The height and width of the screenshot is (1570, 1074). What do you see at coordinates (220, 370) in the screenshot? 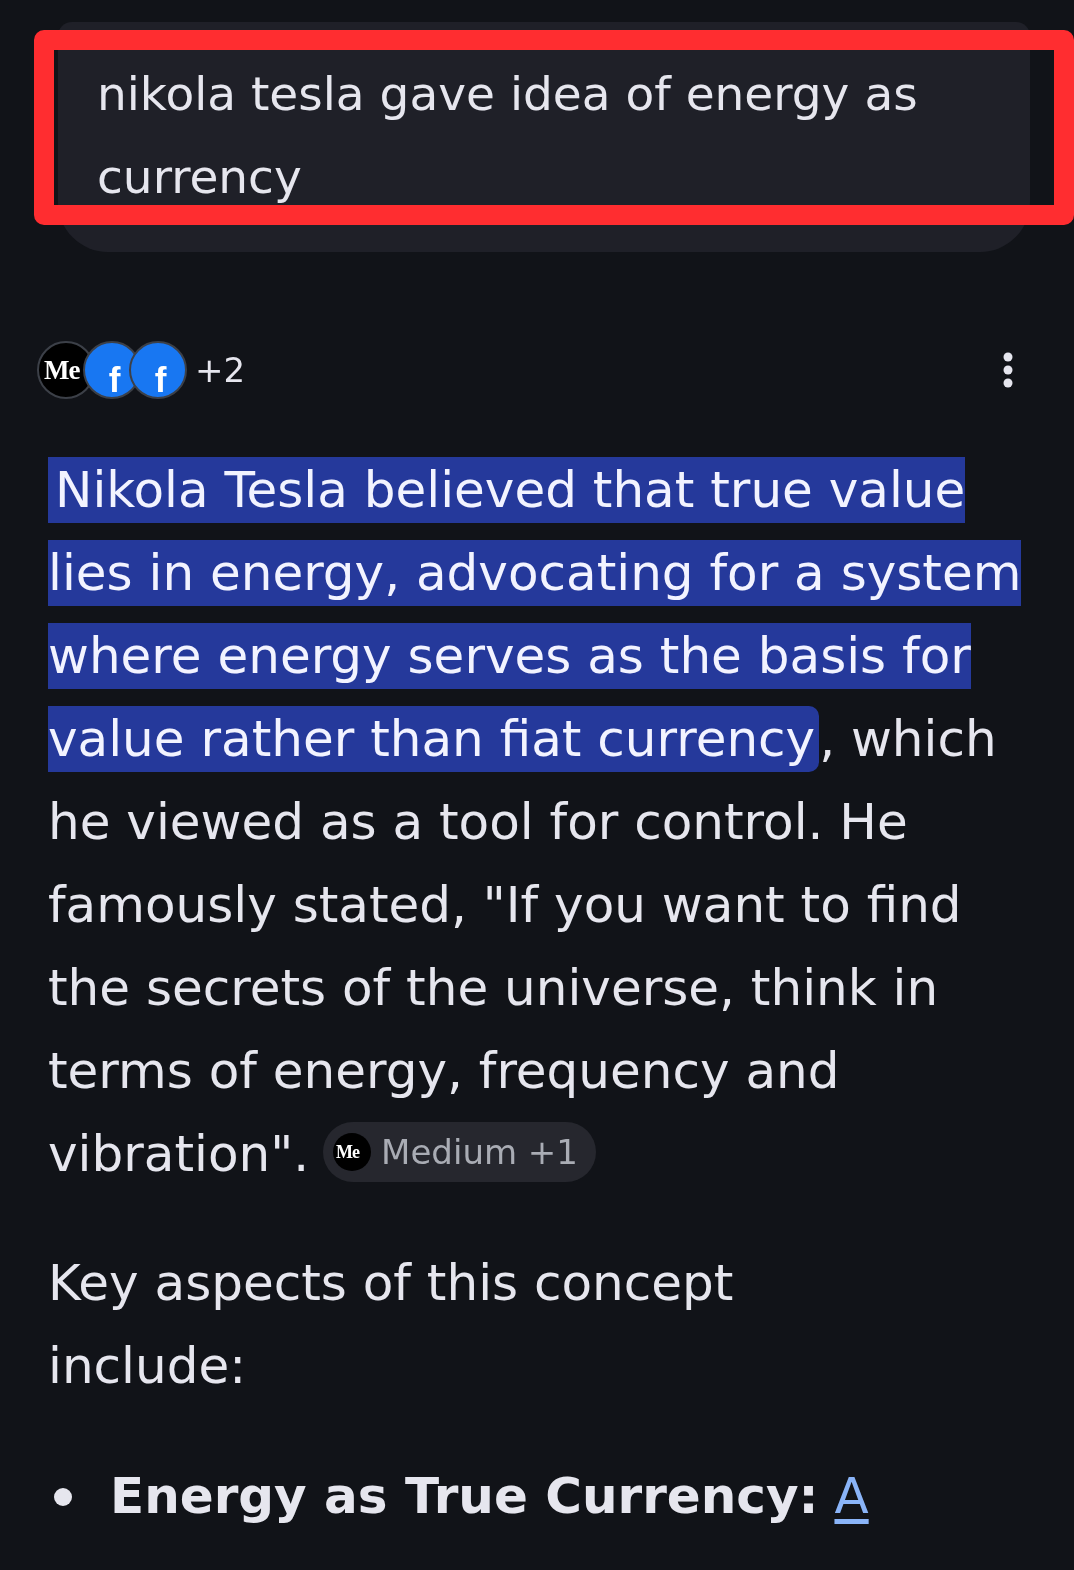
I see `more-sources-count: +2` at bounding box center [220, 370].